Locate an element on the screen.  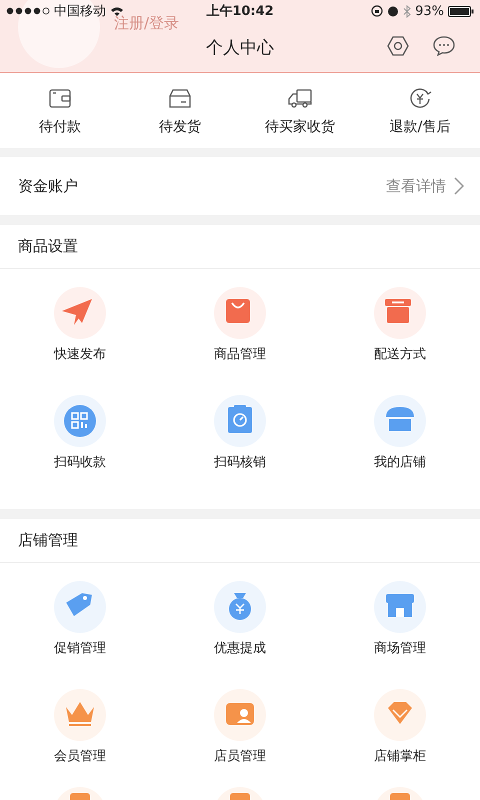
menu-item-label: 促销管理 is located at coordinates (80, 649).